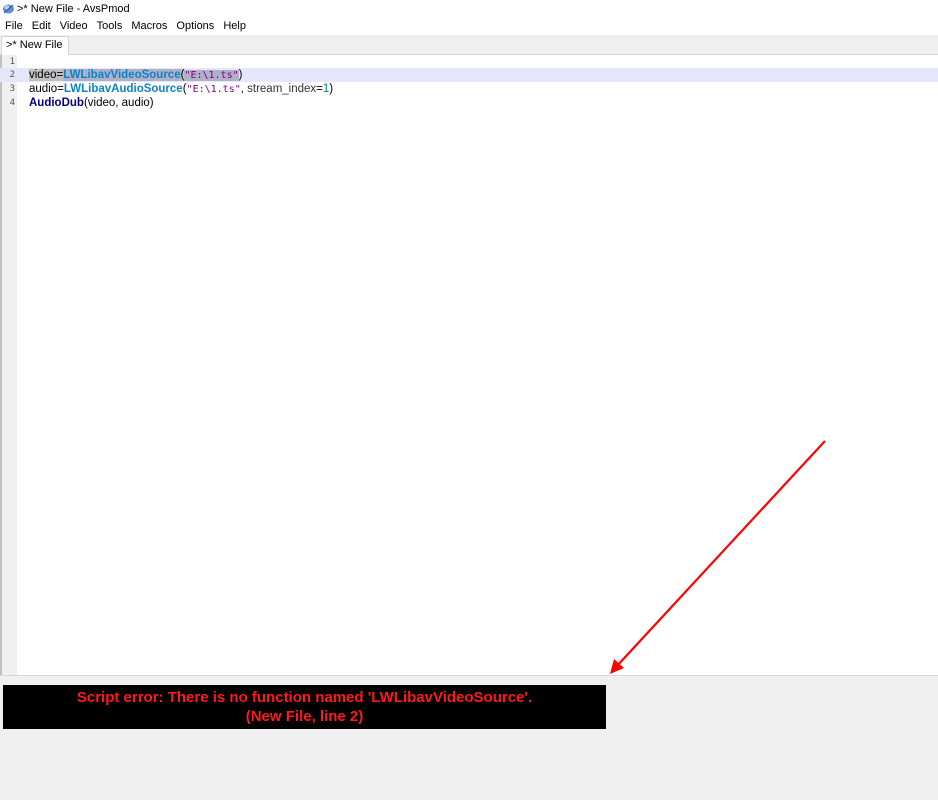 The width and height of the screenshot is (938, 800). What do you see at coordinates (122, 75) in the screenshot?
I see `token-function: LWLibavVideoSource` at bounding box center [122, 75].